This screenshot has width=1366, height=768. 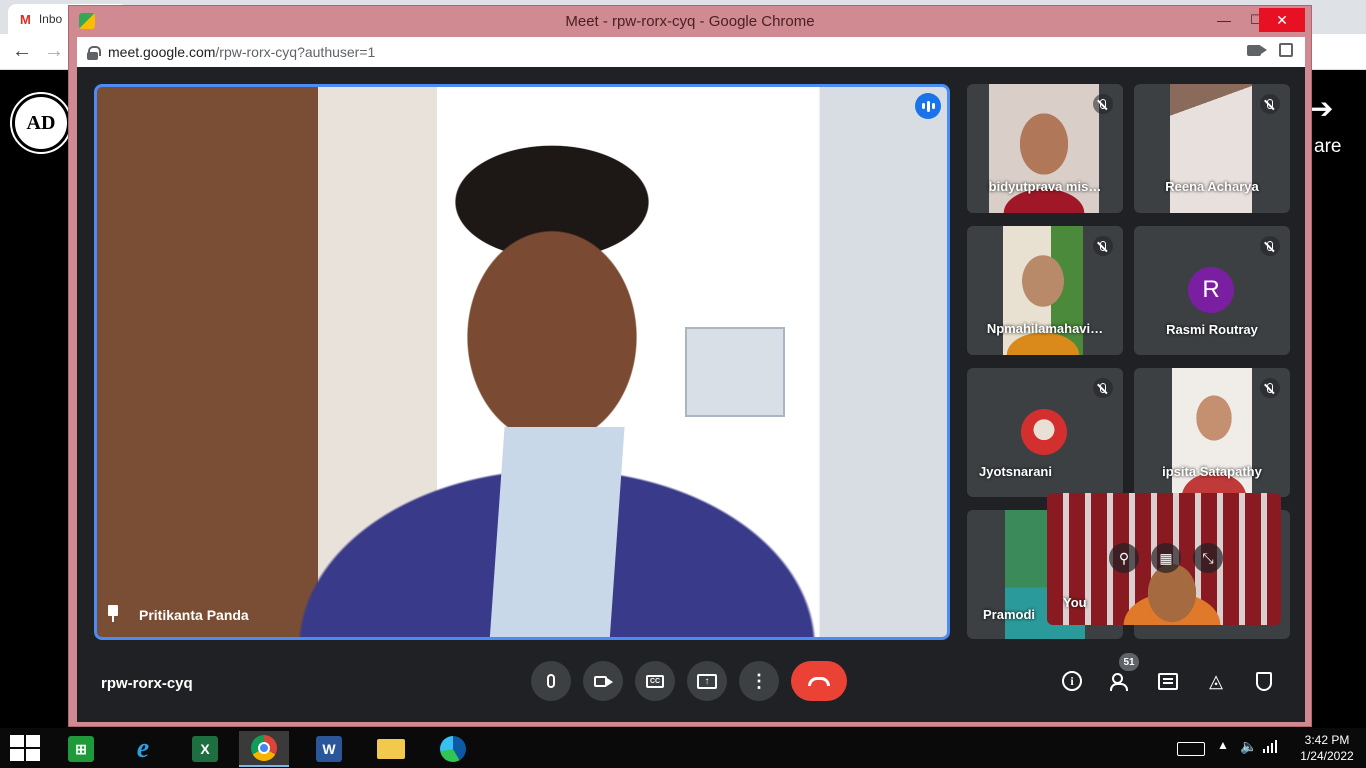 What do you see at coordinates (25, 19) in the screenshot?
I see `gmail-icon: M` at bounding box center [25, 19].